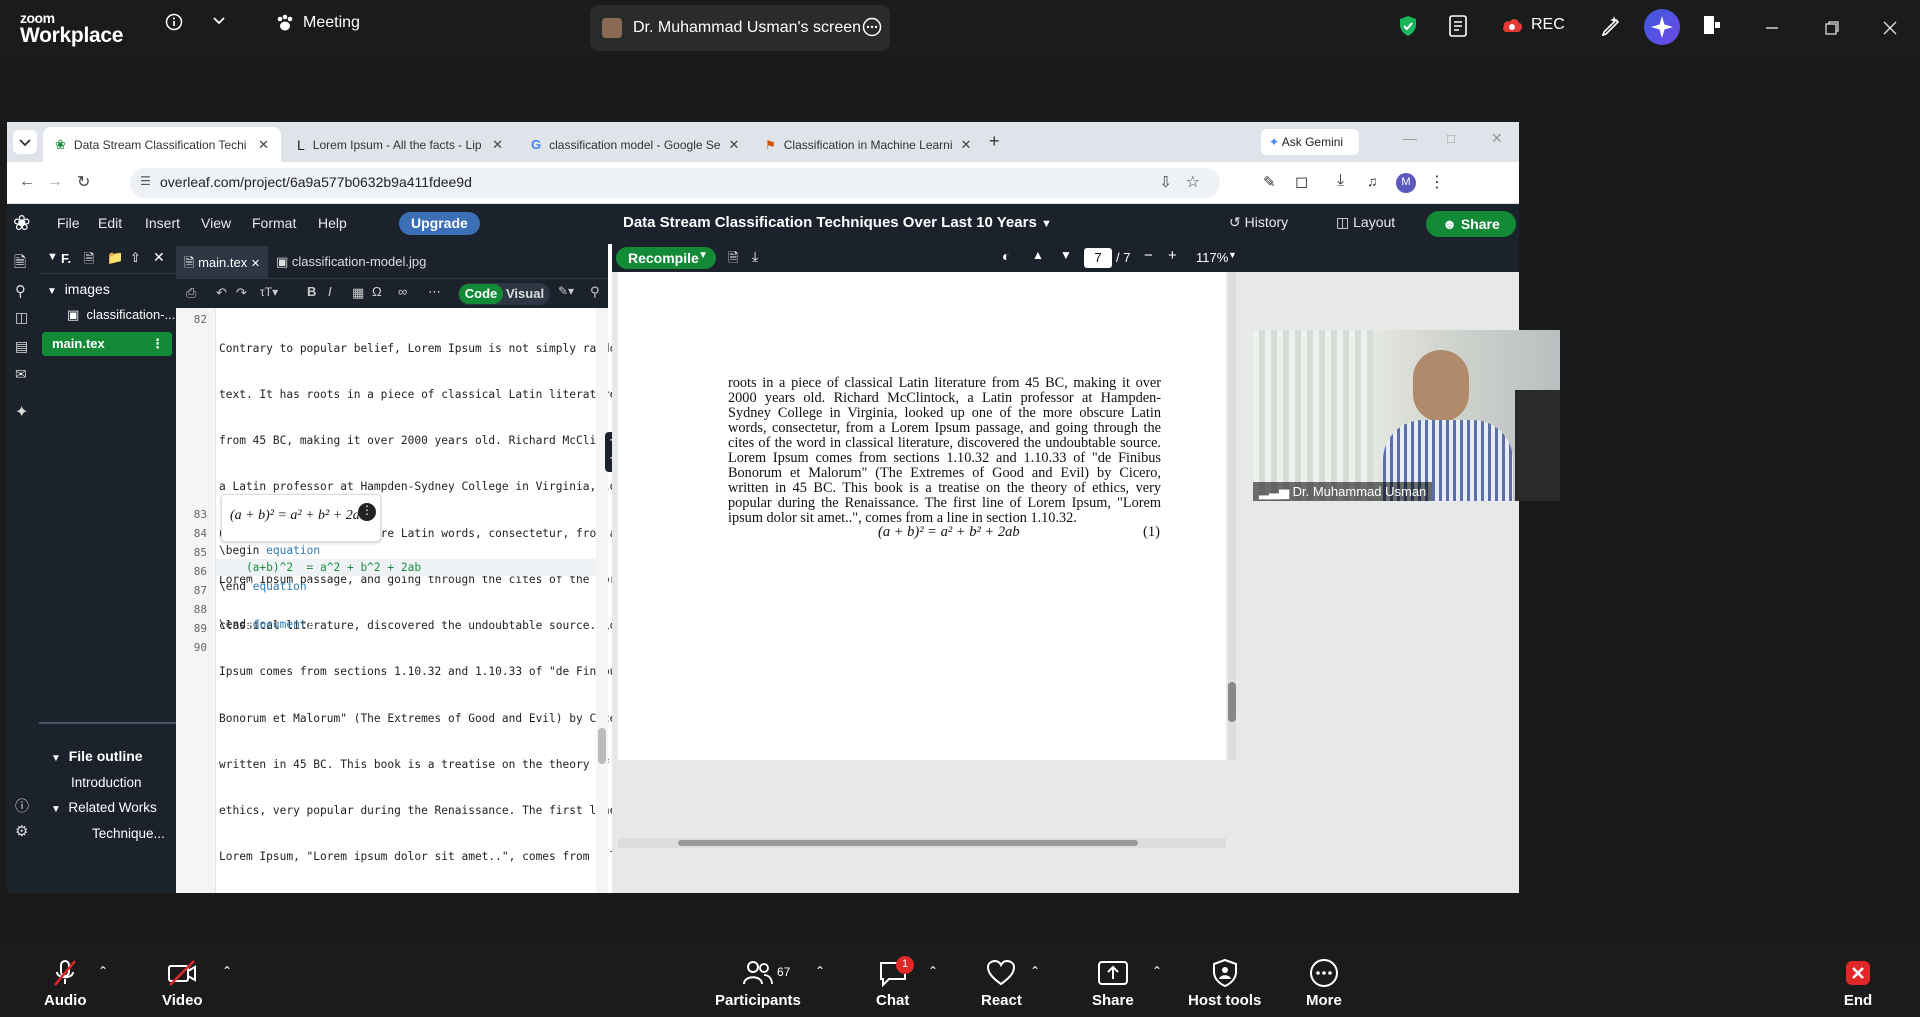 The width and height of the screenshot is (1920, 1017). Describe the element at coordinates (377, 291) in the screenshot. I see `symbol-icon: Ω` at that location.